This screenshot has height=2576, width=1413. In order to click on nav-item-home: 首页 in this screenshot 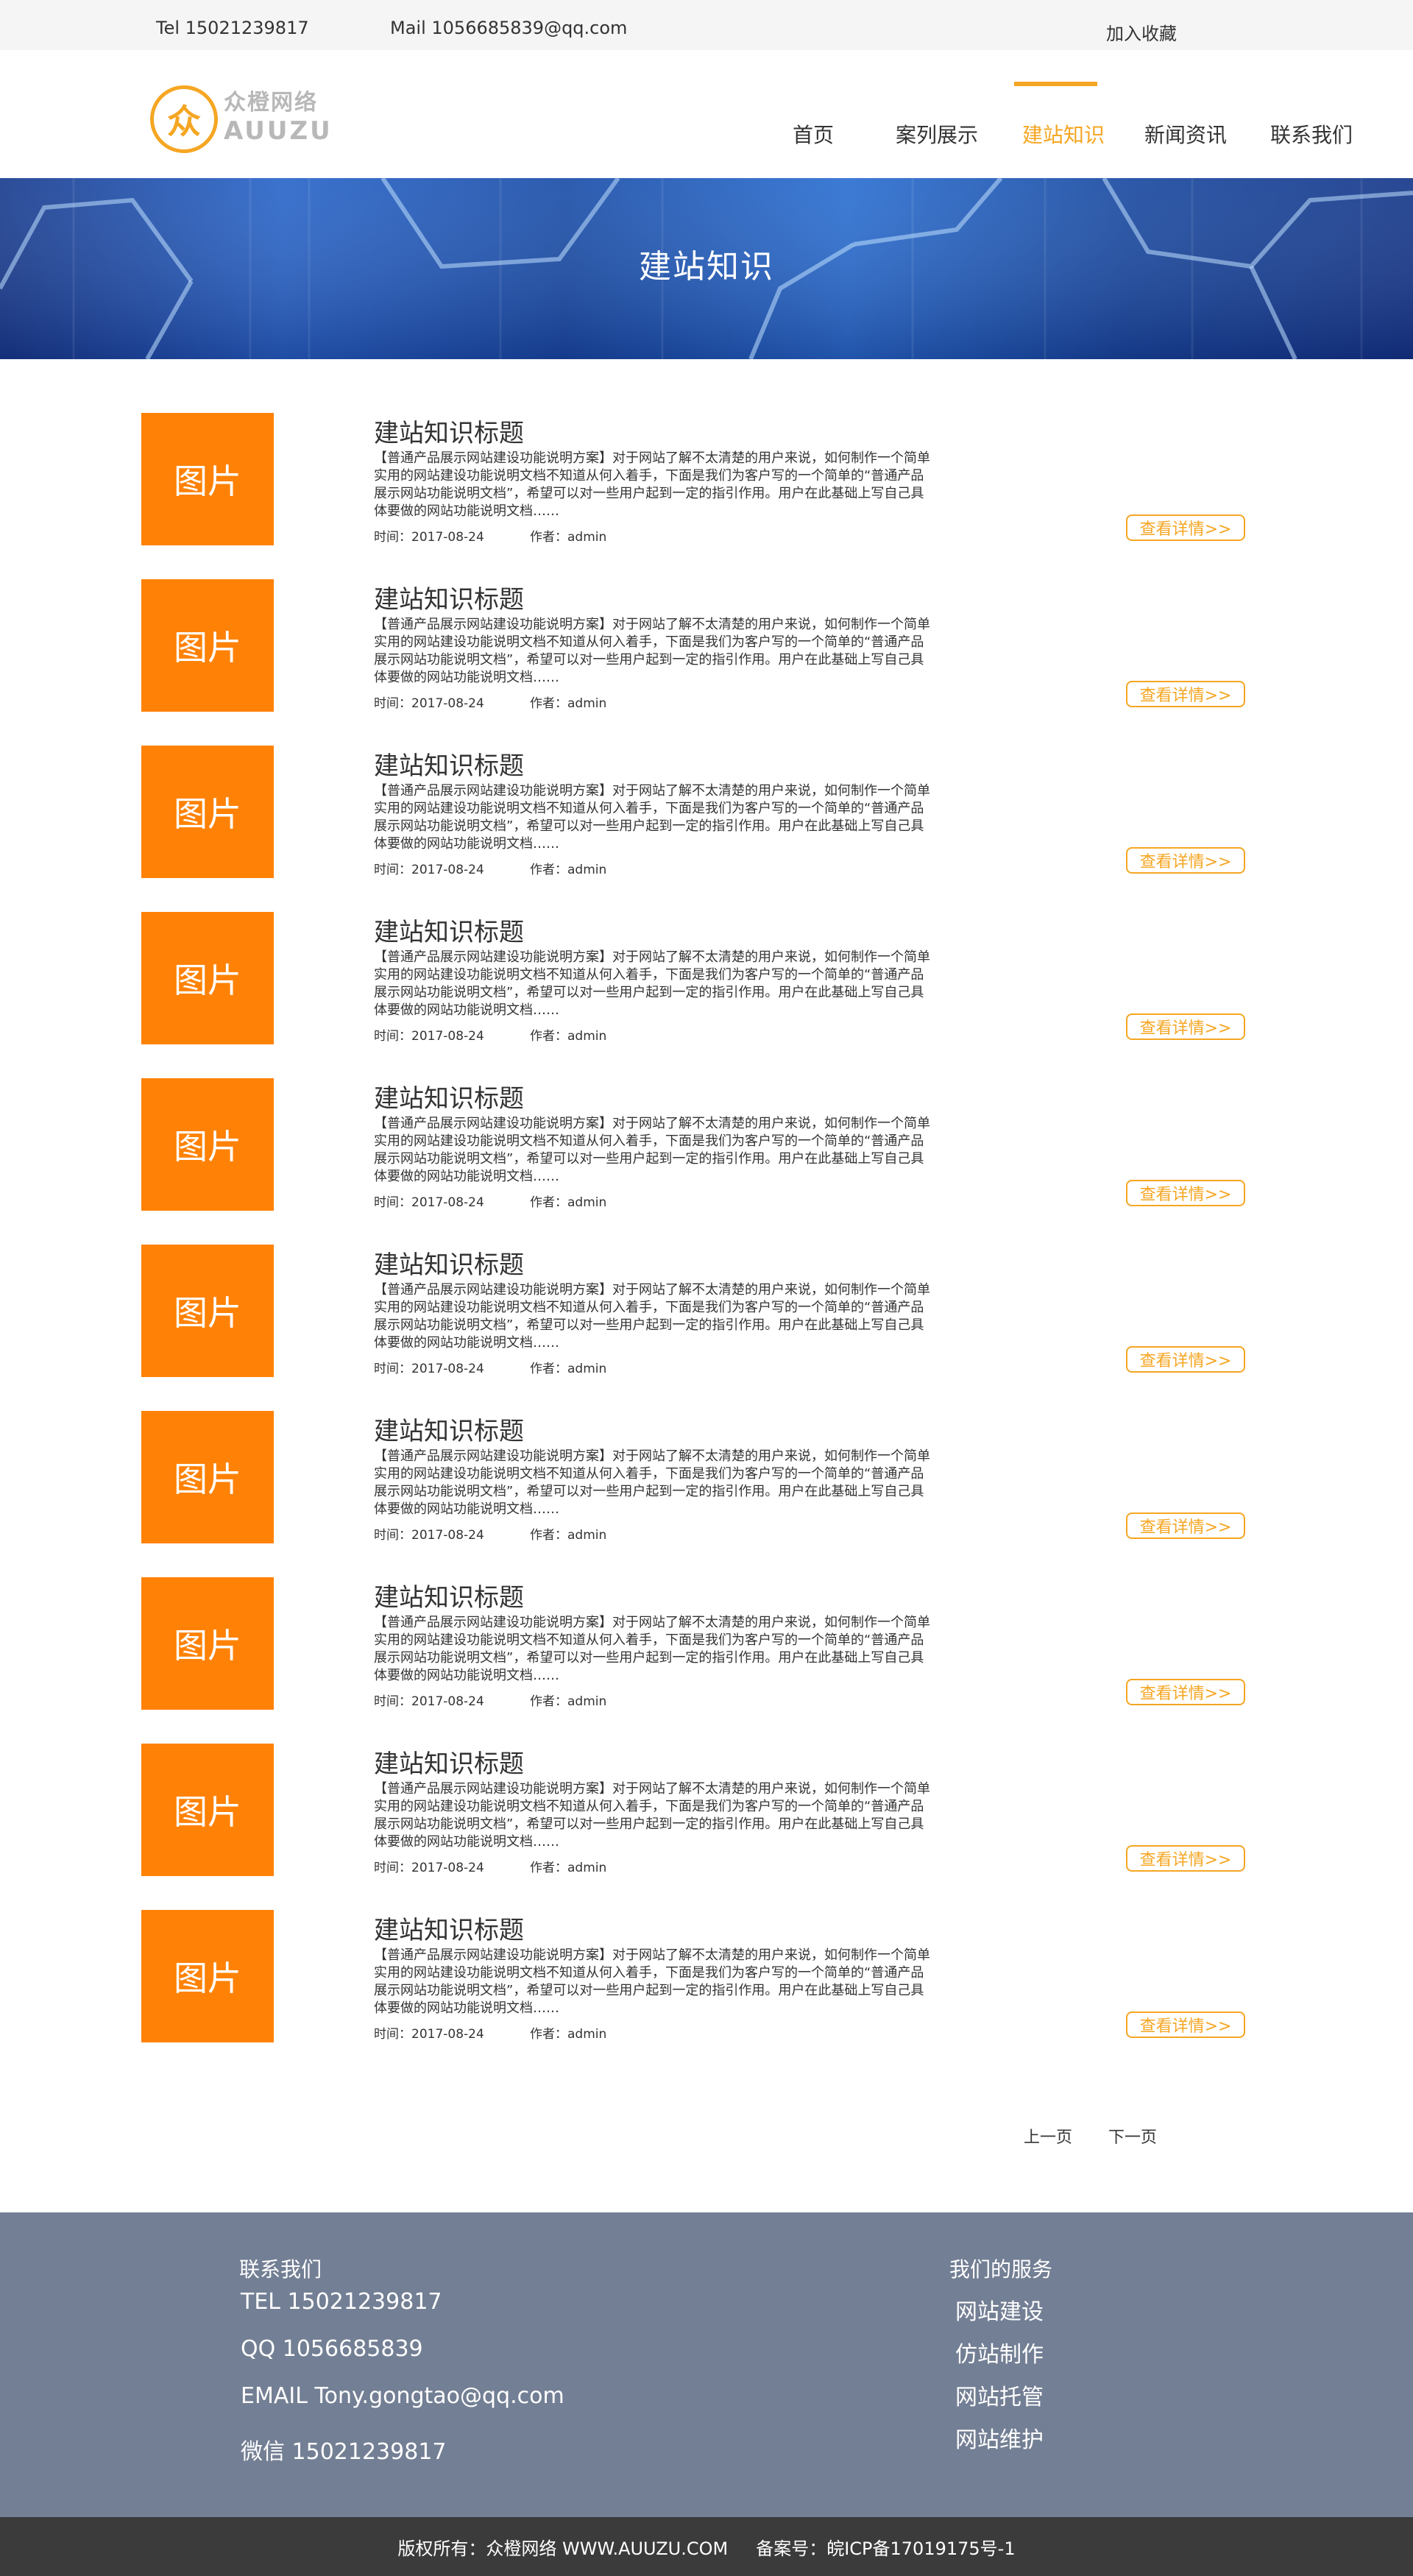, I will do `click(813, 134)`.